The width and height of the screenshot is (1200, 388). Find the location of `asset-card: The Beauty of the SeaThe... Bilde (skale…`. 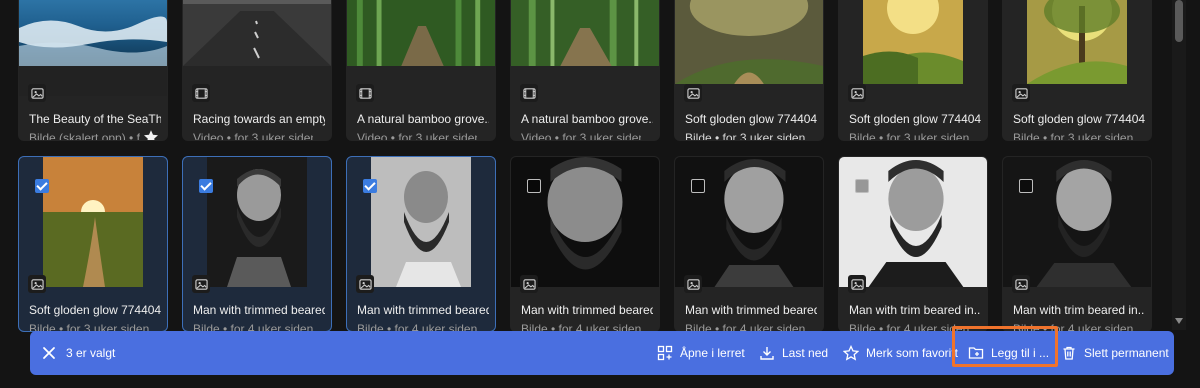

asset-card: The Beauty of the SeaThe... Bilde (skale… is located at coordinates (93, 70).